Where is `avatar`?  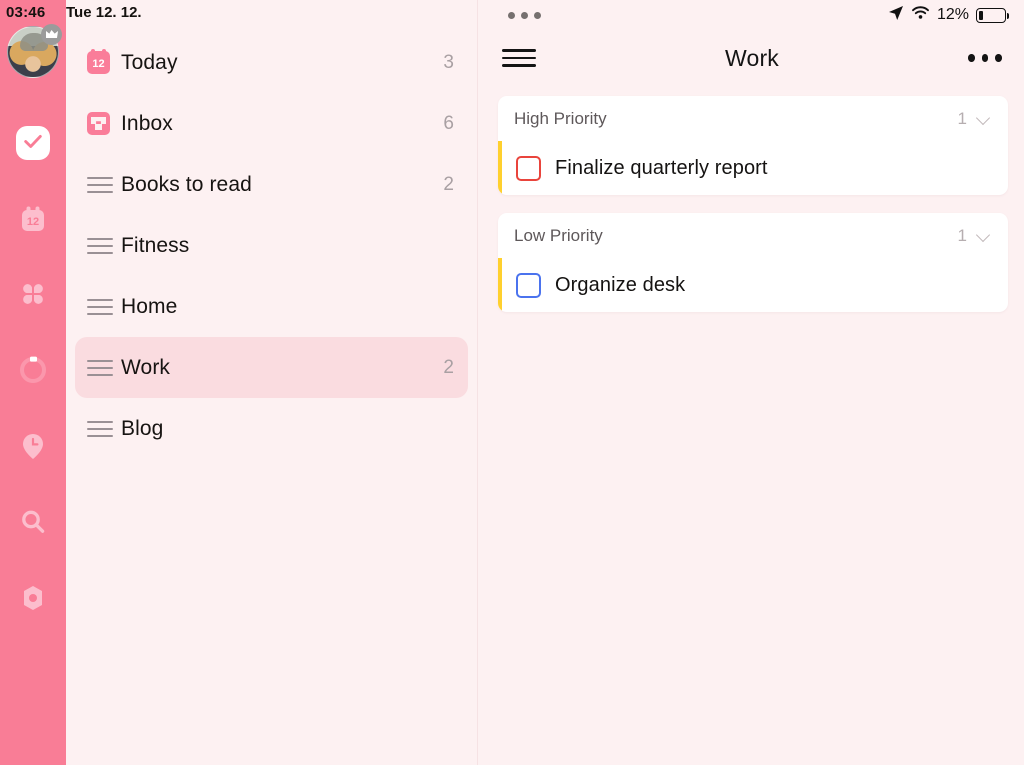 avatar is located at coordinates (34, 51).